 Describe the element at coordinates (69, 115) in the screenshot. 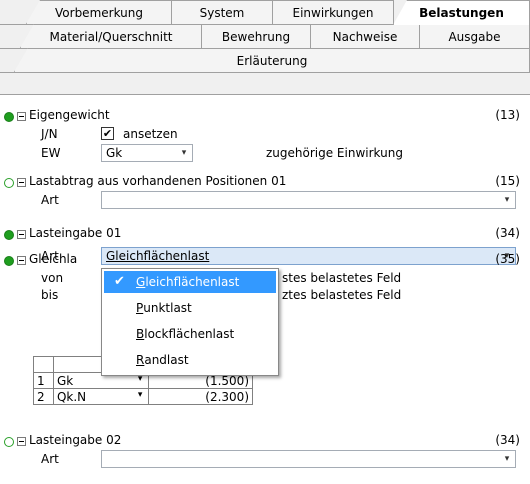

I see `section-title-eigengewicht: Eigengewicht` at that location.